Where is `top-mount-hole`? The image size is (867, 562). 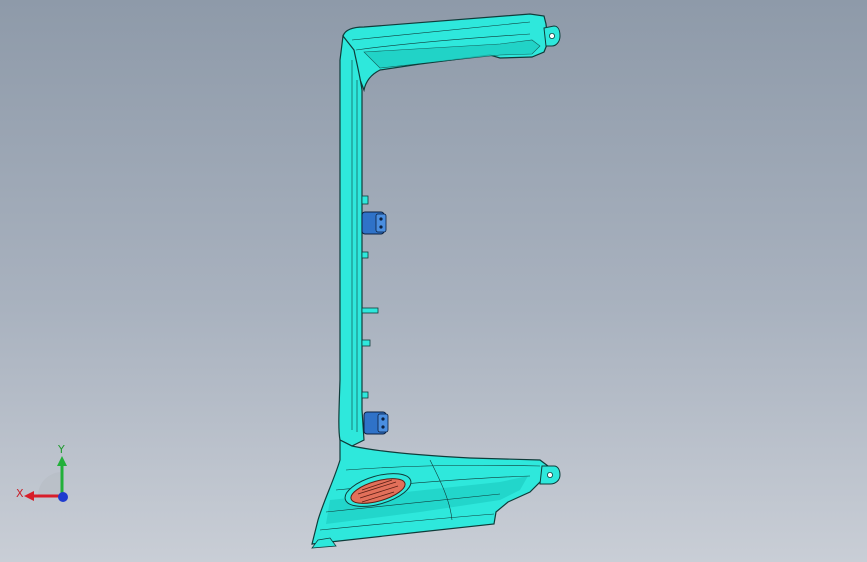 top-mount-hole is located at coordinates (552, 36).